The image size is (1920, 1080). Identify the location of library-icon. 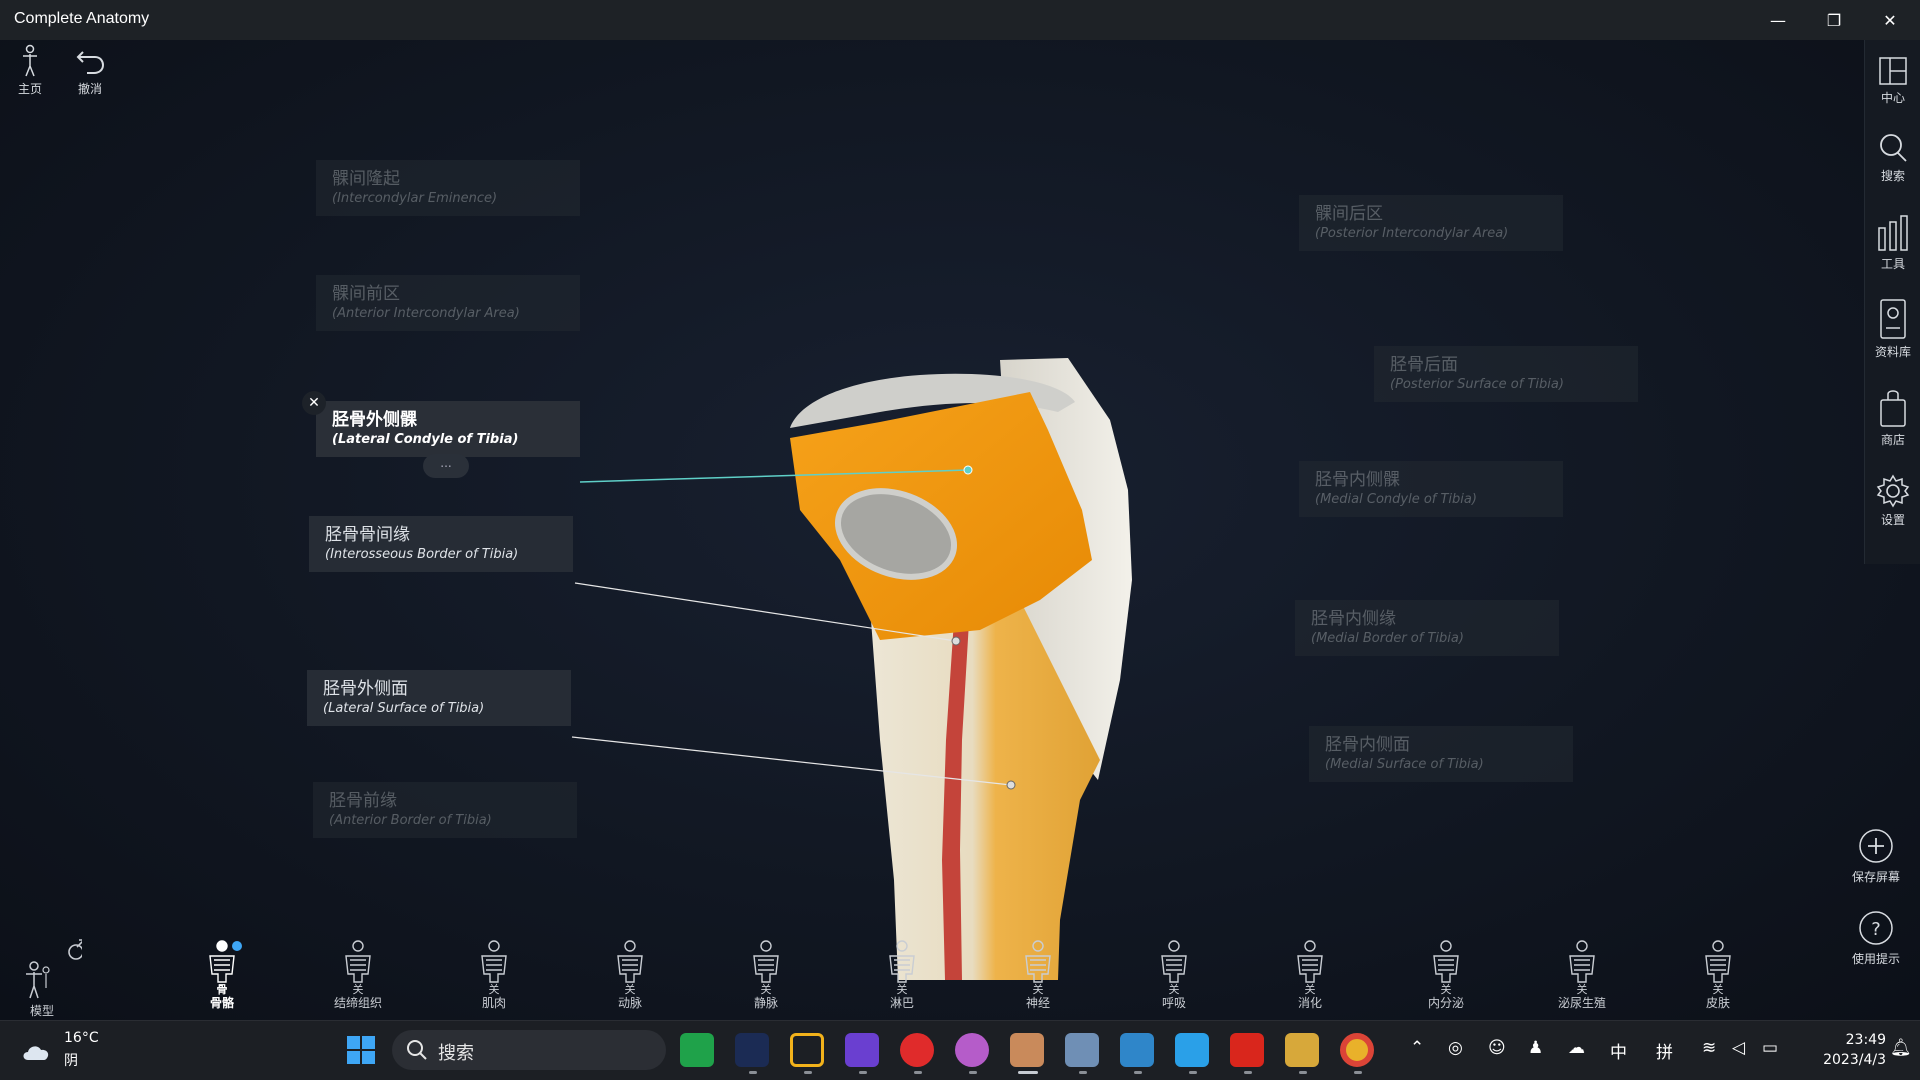
(1893, 319).